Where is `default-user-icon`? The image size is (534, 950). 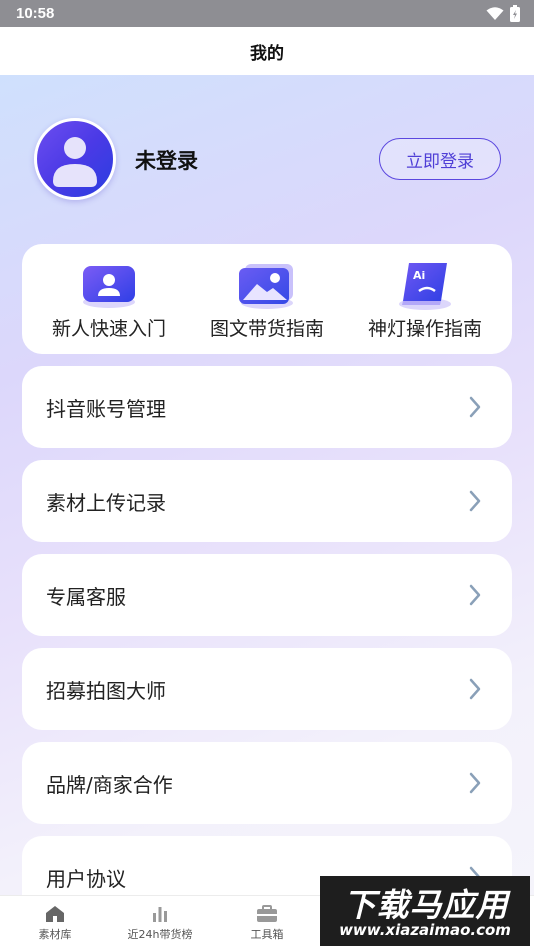 default-user-icon is located at coordinates (75, 162).